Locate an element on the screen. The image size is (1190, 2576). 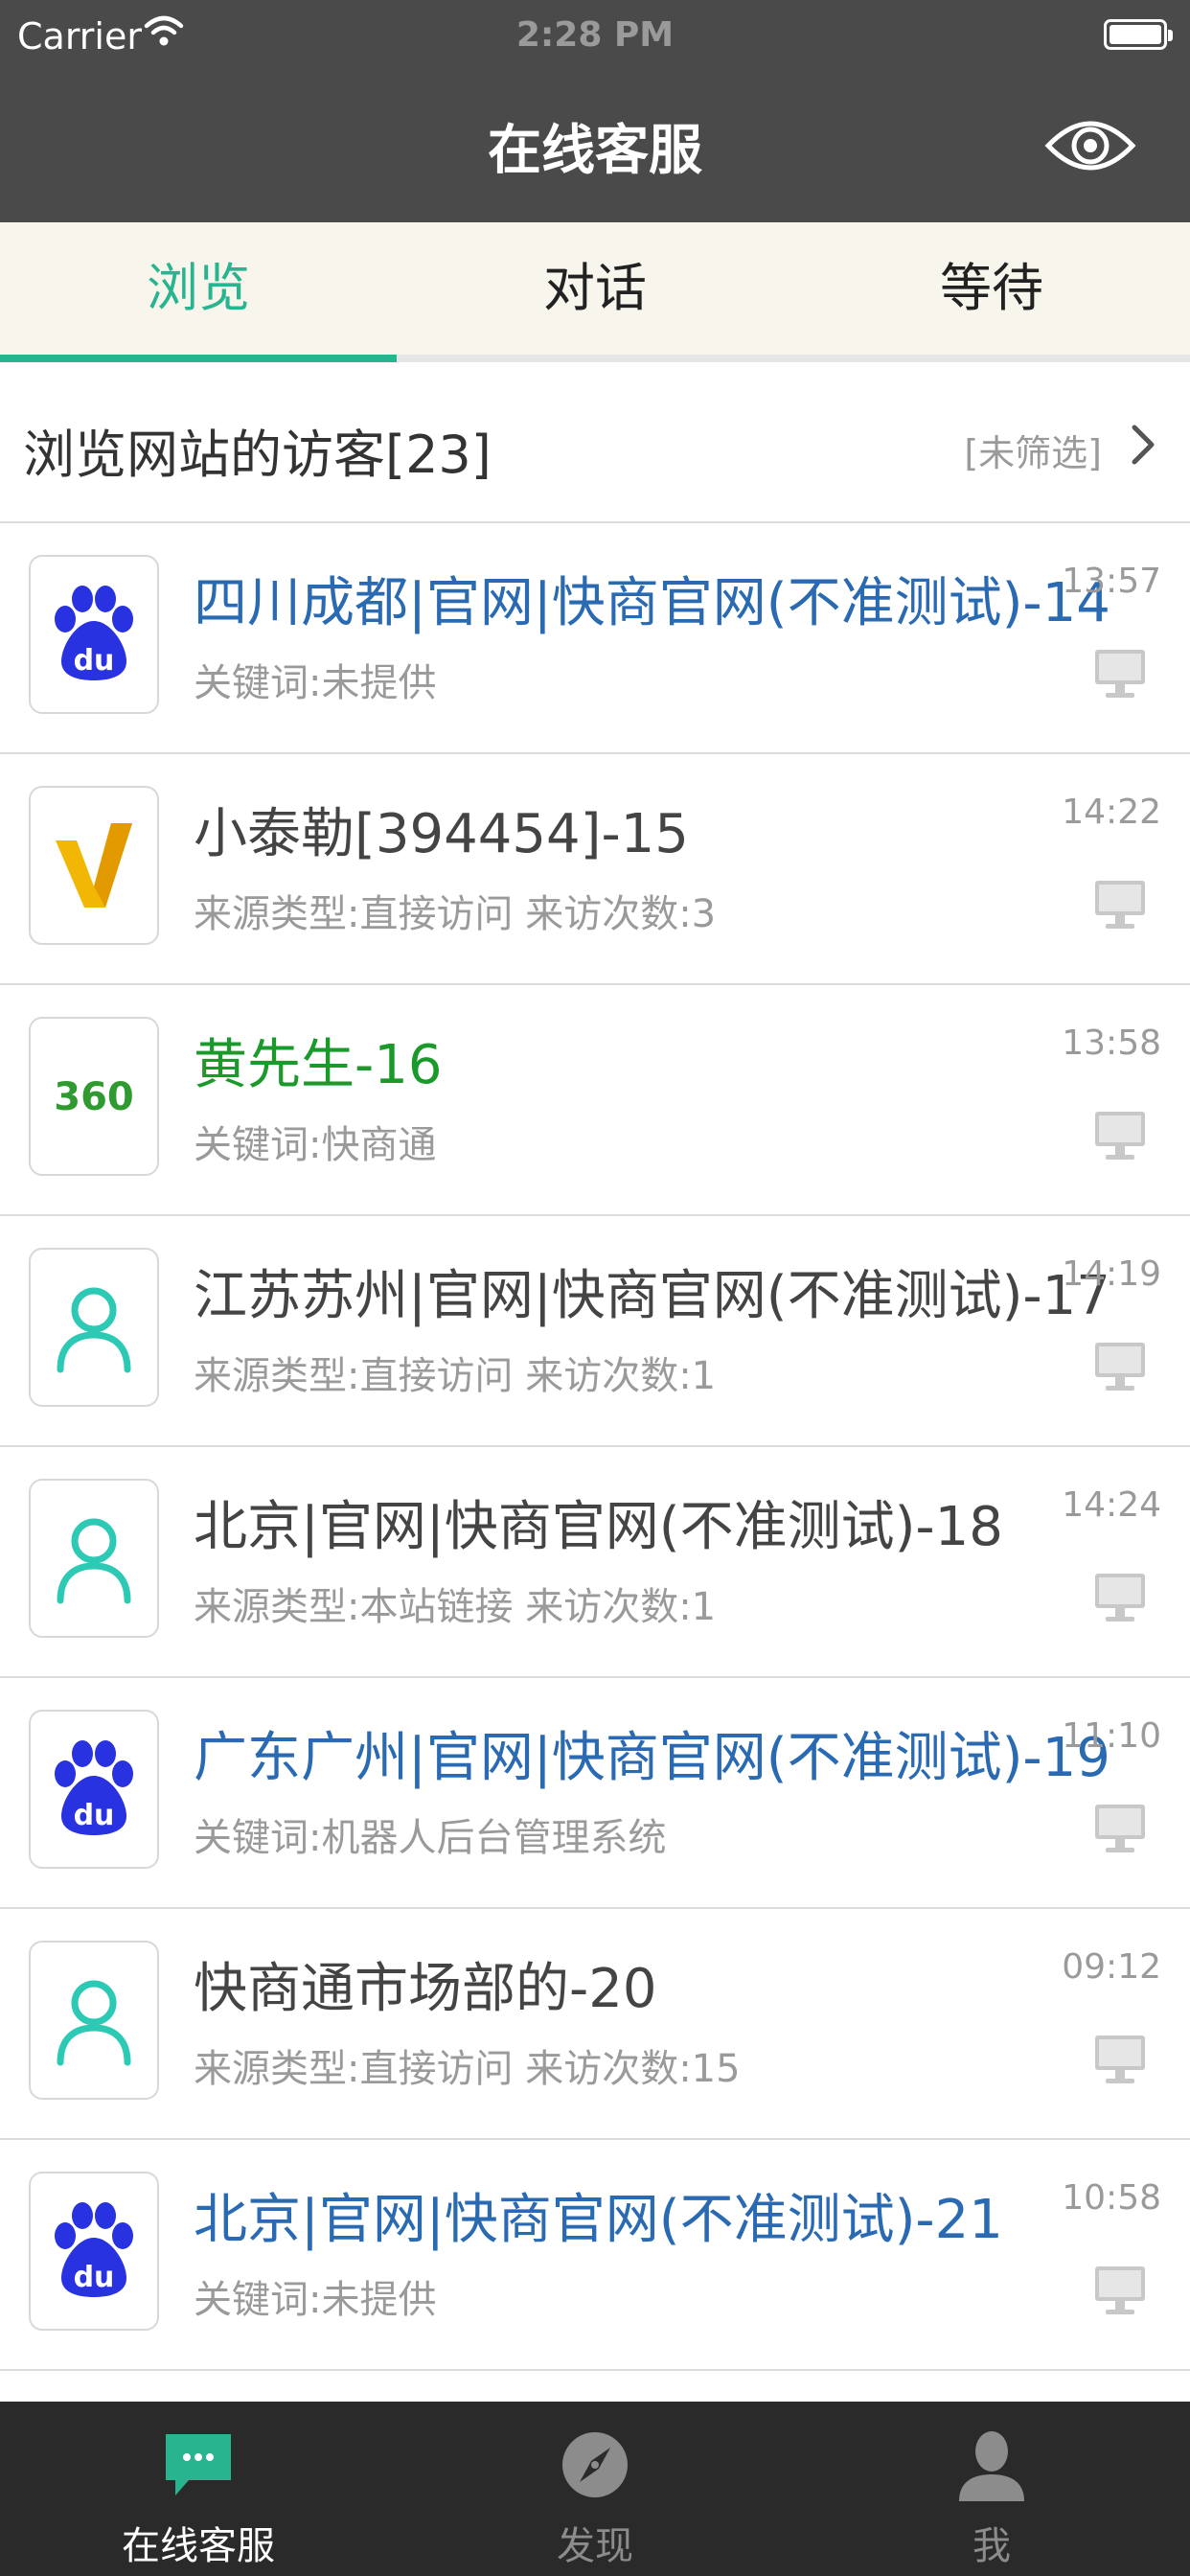
visitor-detail: 关键词:快商通 is located at coordinates (316, 1145).